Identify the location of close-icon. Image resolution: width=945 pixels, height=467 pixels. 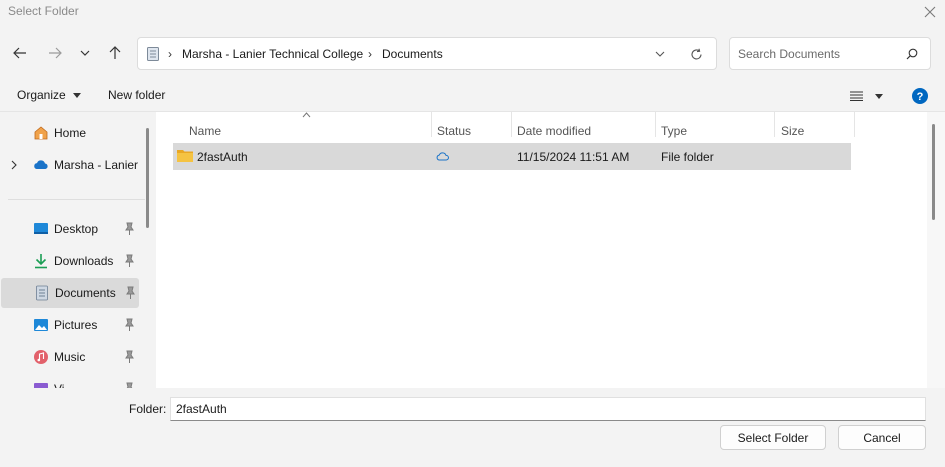
(930, 12).